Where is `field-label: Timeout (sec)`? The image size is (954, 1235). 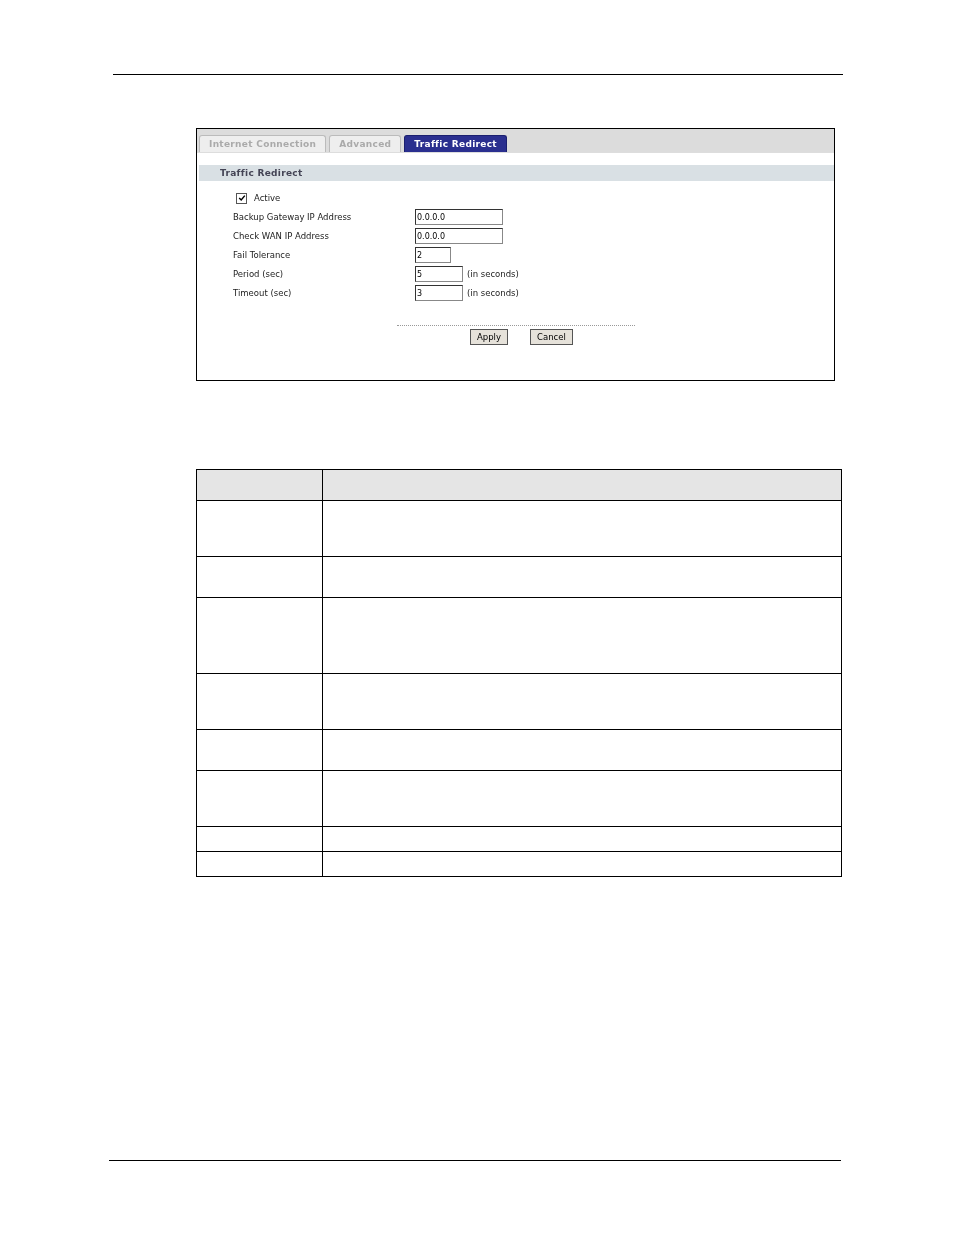 field-label: Timeout (sec) is located at coordinates (263, 293).